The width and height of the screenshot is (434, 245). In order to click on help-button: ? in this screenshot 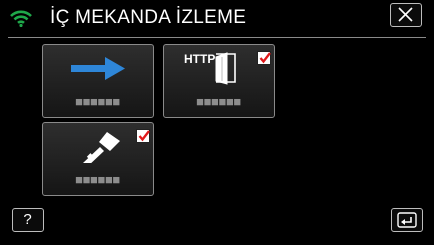, I will do `click(28, 220)`.